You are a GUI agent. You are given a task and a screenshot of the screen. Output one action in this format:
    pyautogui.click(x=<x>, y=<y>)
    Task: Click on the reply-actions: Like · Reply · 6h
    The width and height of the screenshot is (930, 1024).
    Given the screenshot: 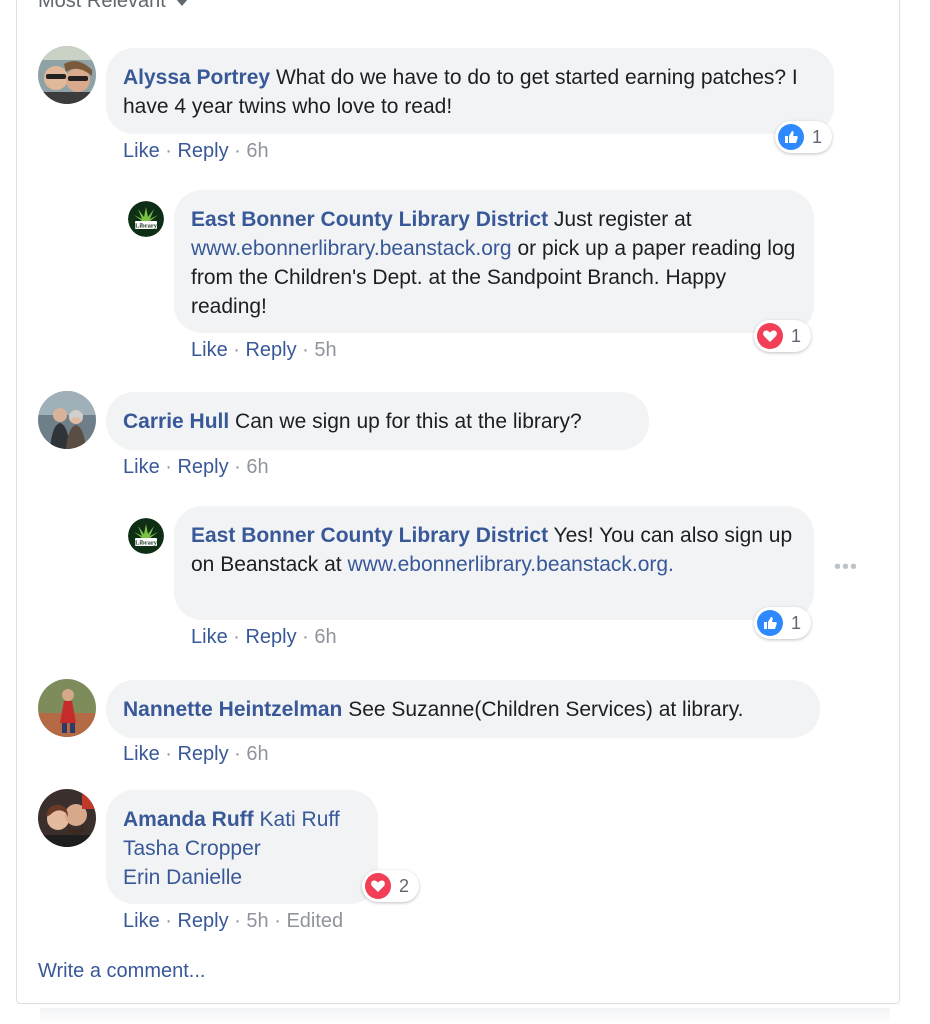 What is the action you would take?
    pyautogui.click(x=264, y=637)
    